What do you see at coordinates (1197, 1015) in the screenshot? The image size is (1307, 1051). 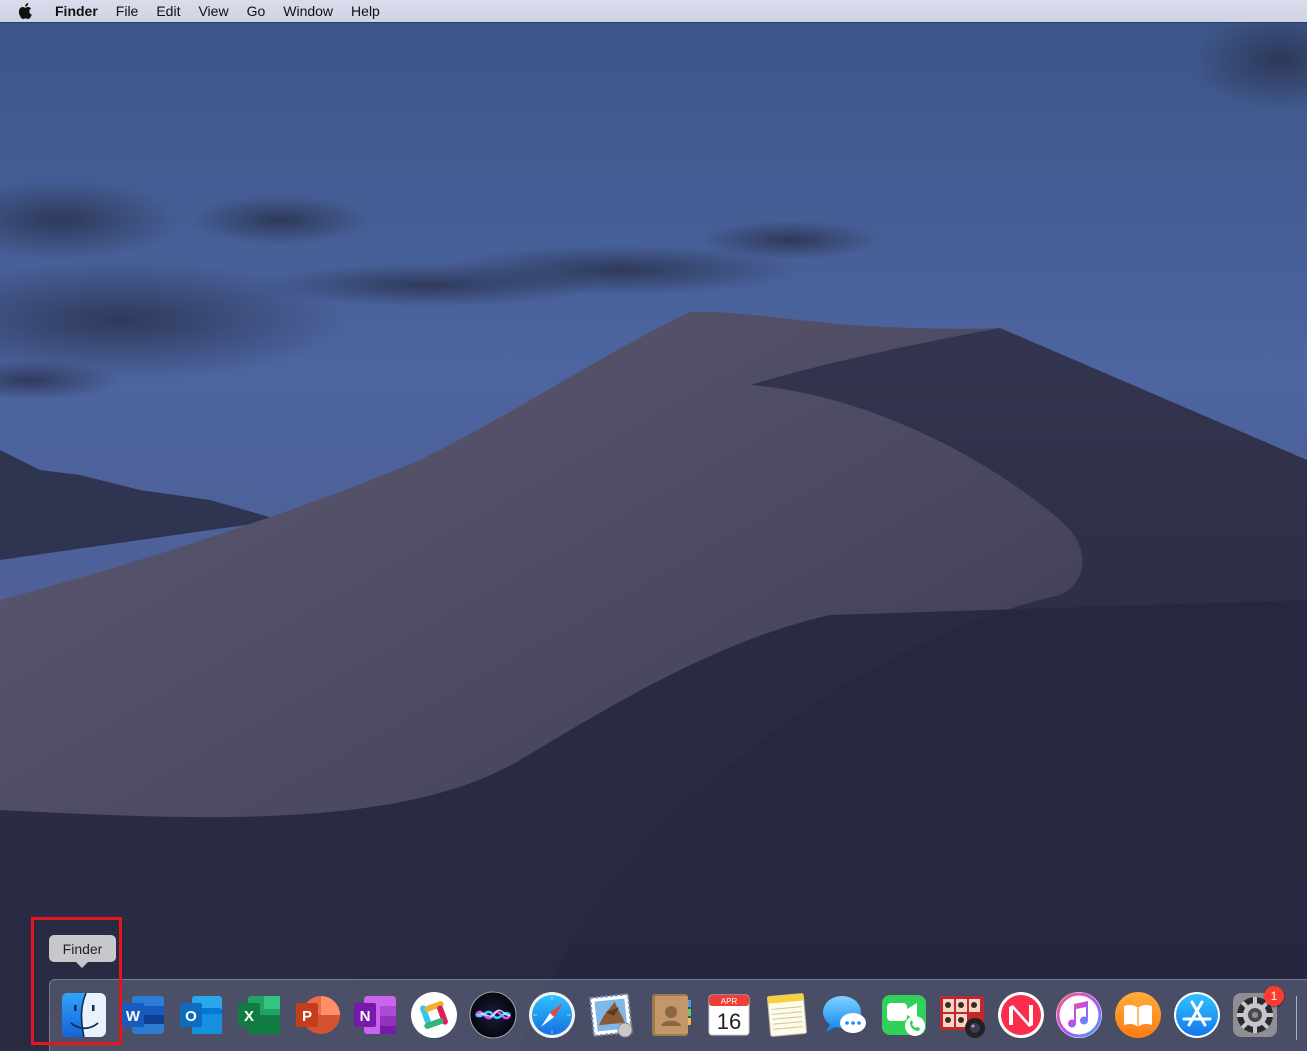 I see `app-store-icon` at bounding box center [1197, 1015].